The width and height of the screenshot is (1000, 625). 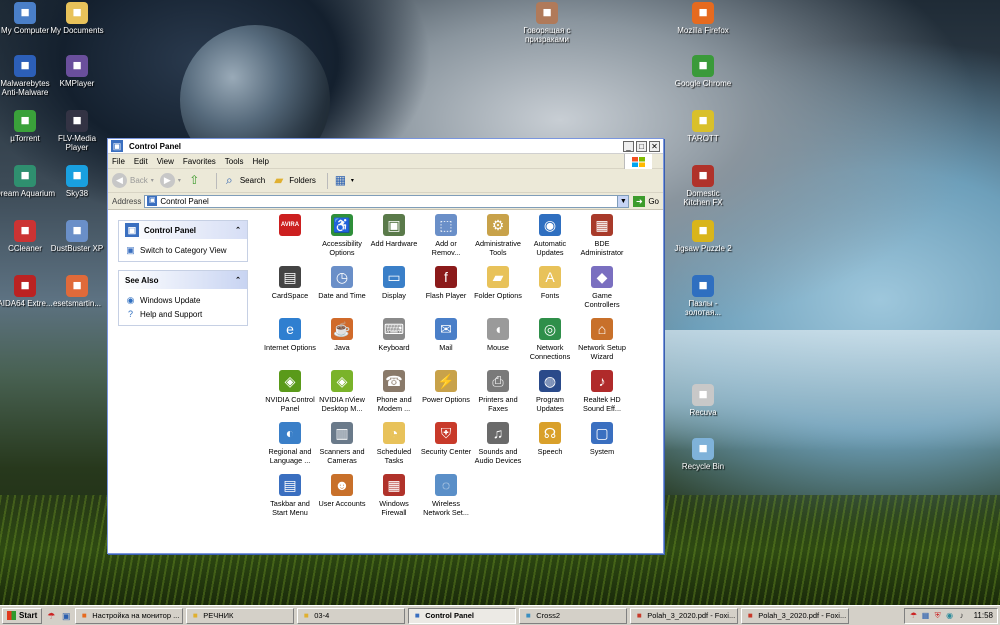 What do you see at coordinates (77, 181) in the screenshot?
I see `desktop-icon: ■ Sky38` at bounding box center [77, 181].